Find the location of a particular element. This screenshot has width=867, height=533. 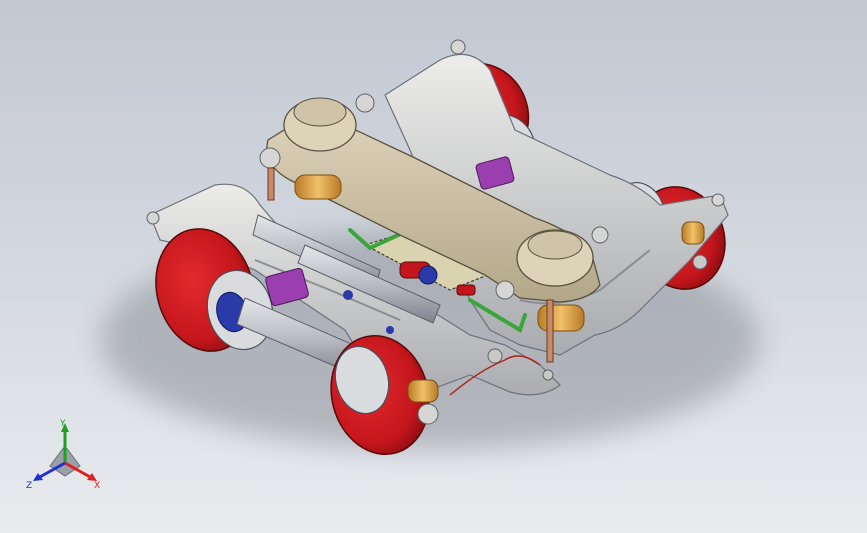

x-axis-label: X is located at coordinates (97, 486).